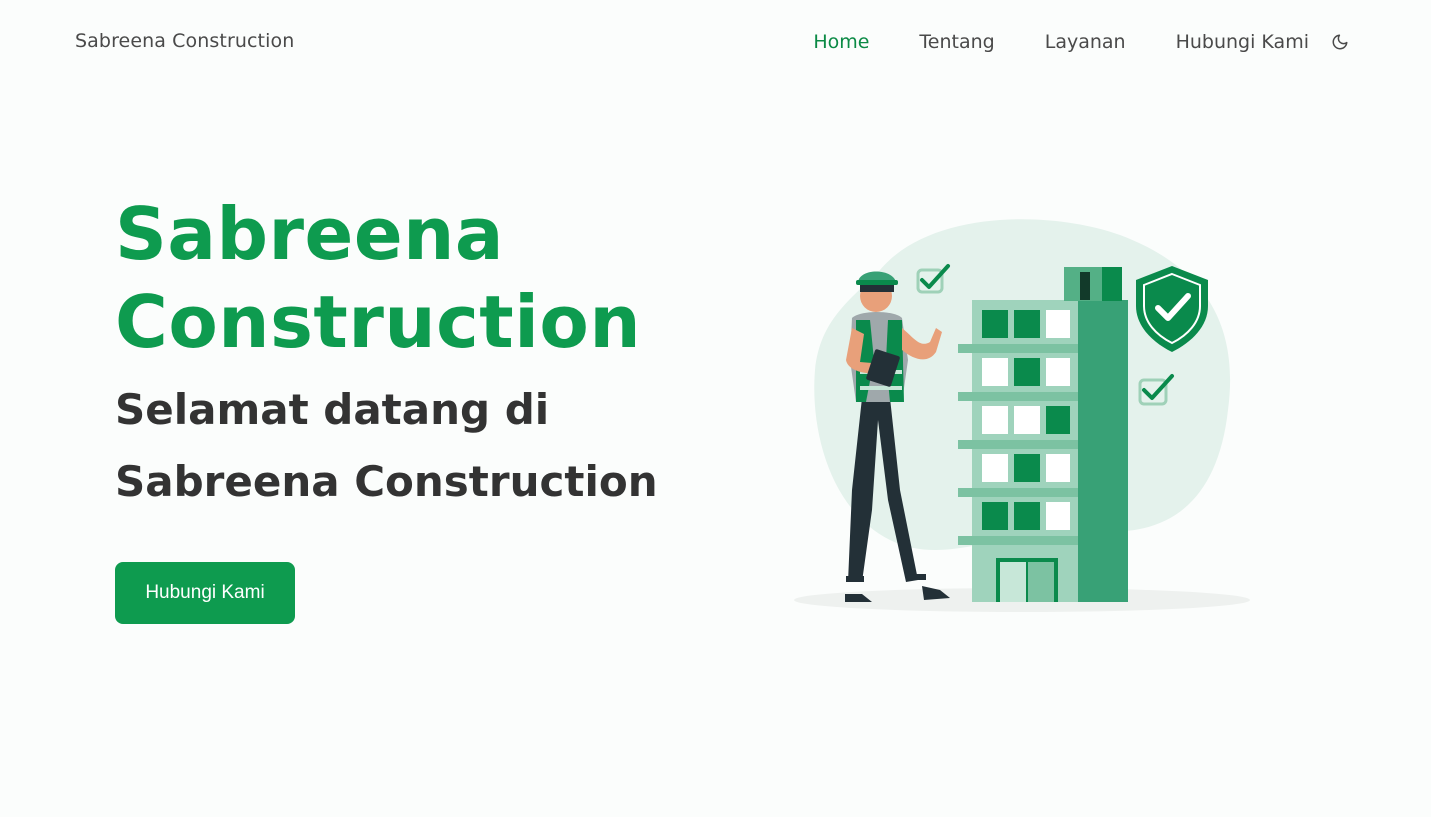  Describe the element at coordinates (1085, 42) in the screenshot. I see `nav-layanan: Layanan` at that location.